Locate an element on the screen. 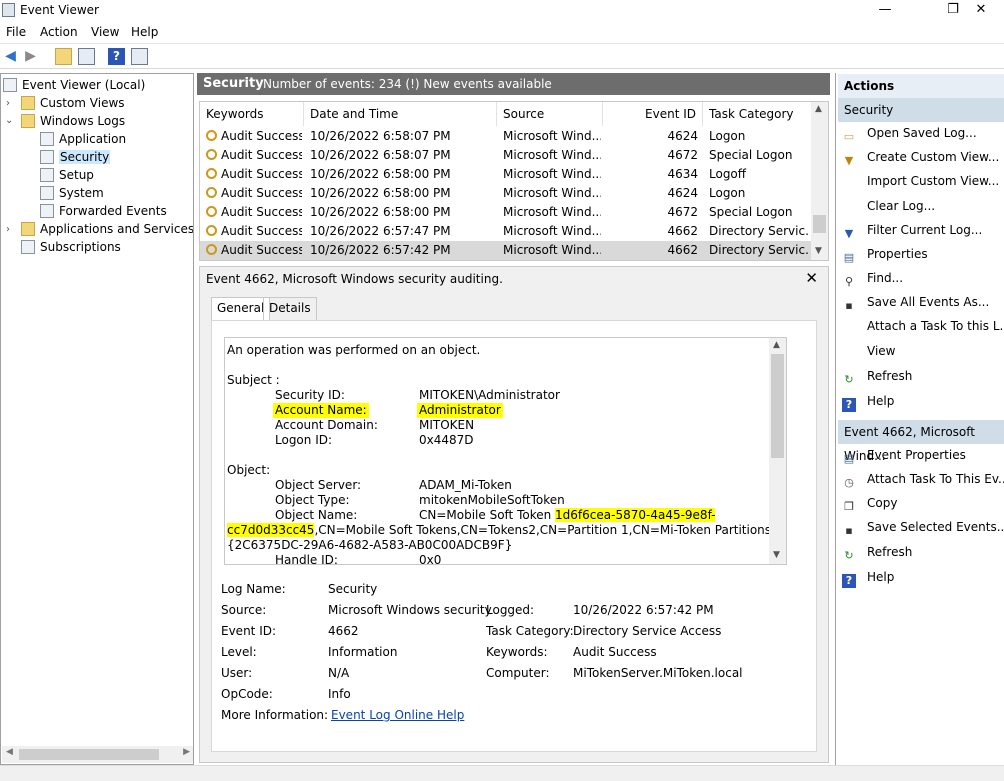 This screenshot has width=1004, height=781. scroll-right-icon: ▶ is located at coordinates (186, 752).